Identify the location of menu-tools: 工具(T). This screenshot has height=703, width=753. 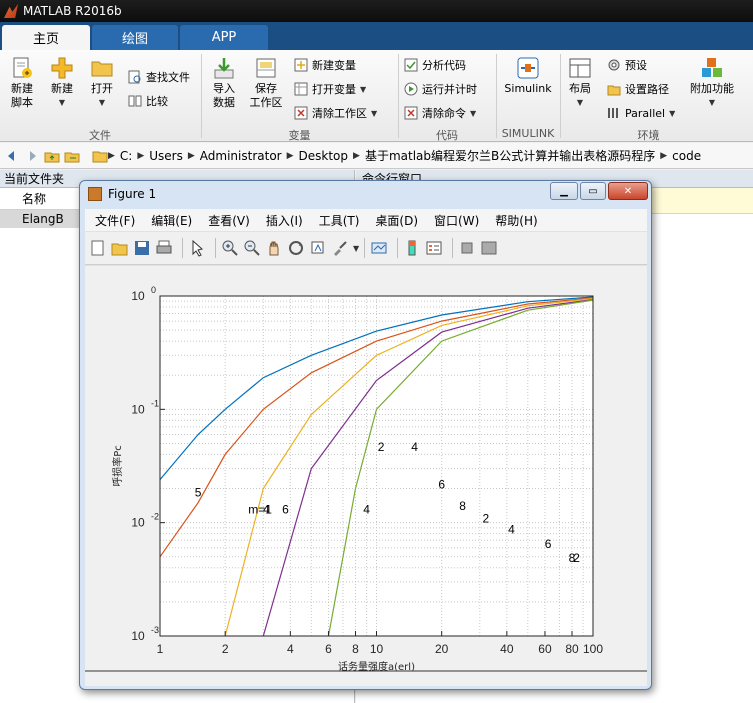
(339, 220).